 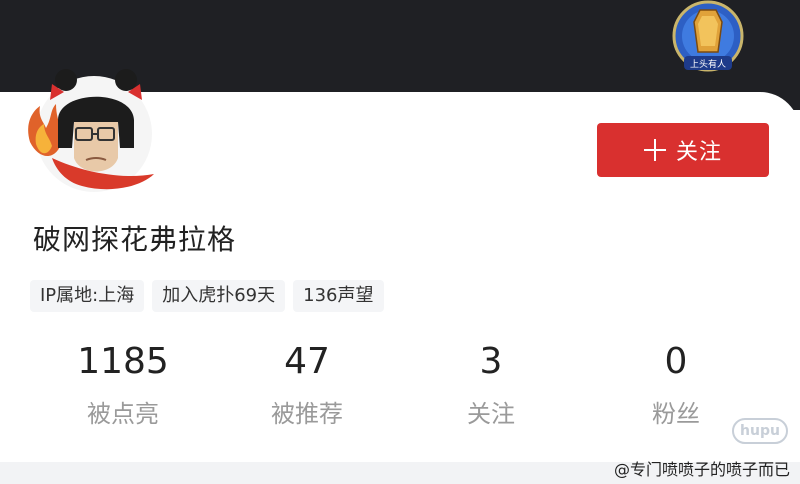 What do you see at coordinates (491, 384) in the screenshot?
I see `stat-following: 3 关注` at bounding box center [491, 384].